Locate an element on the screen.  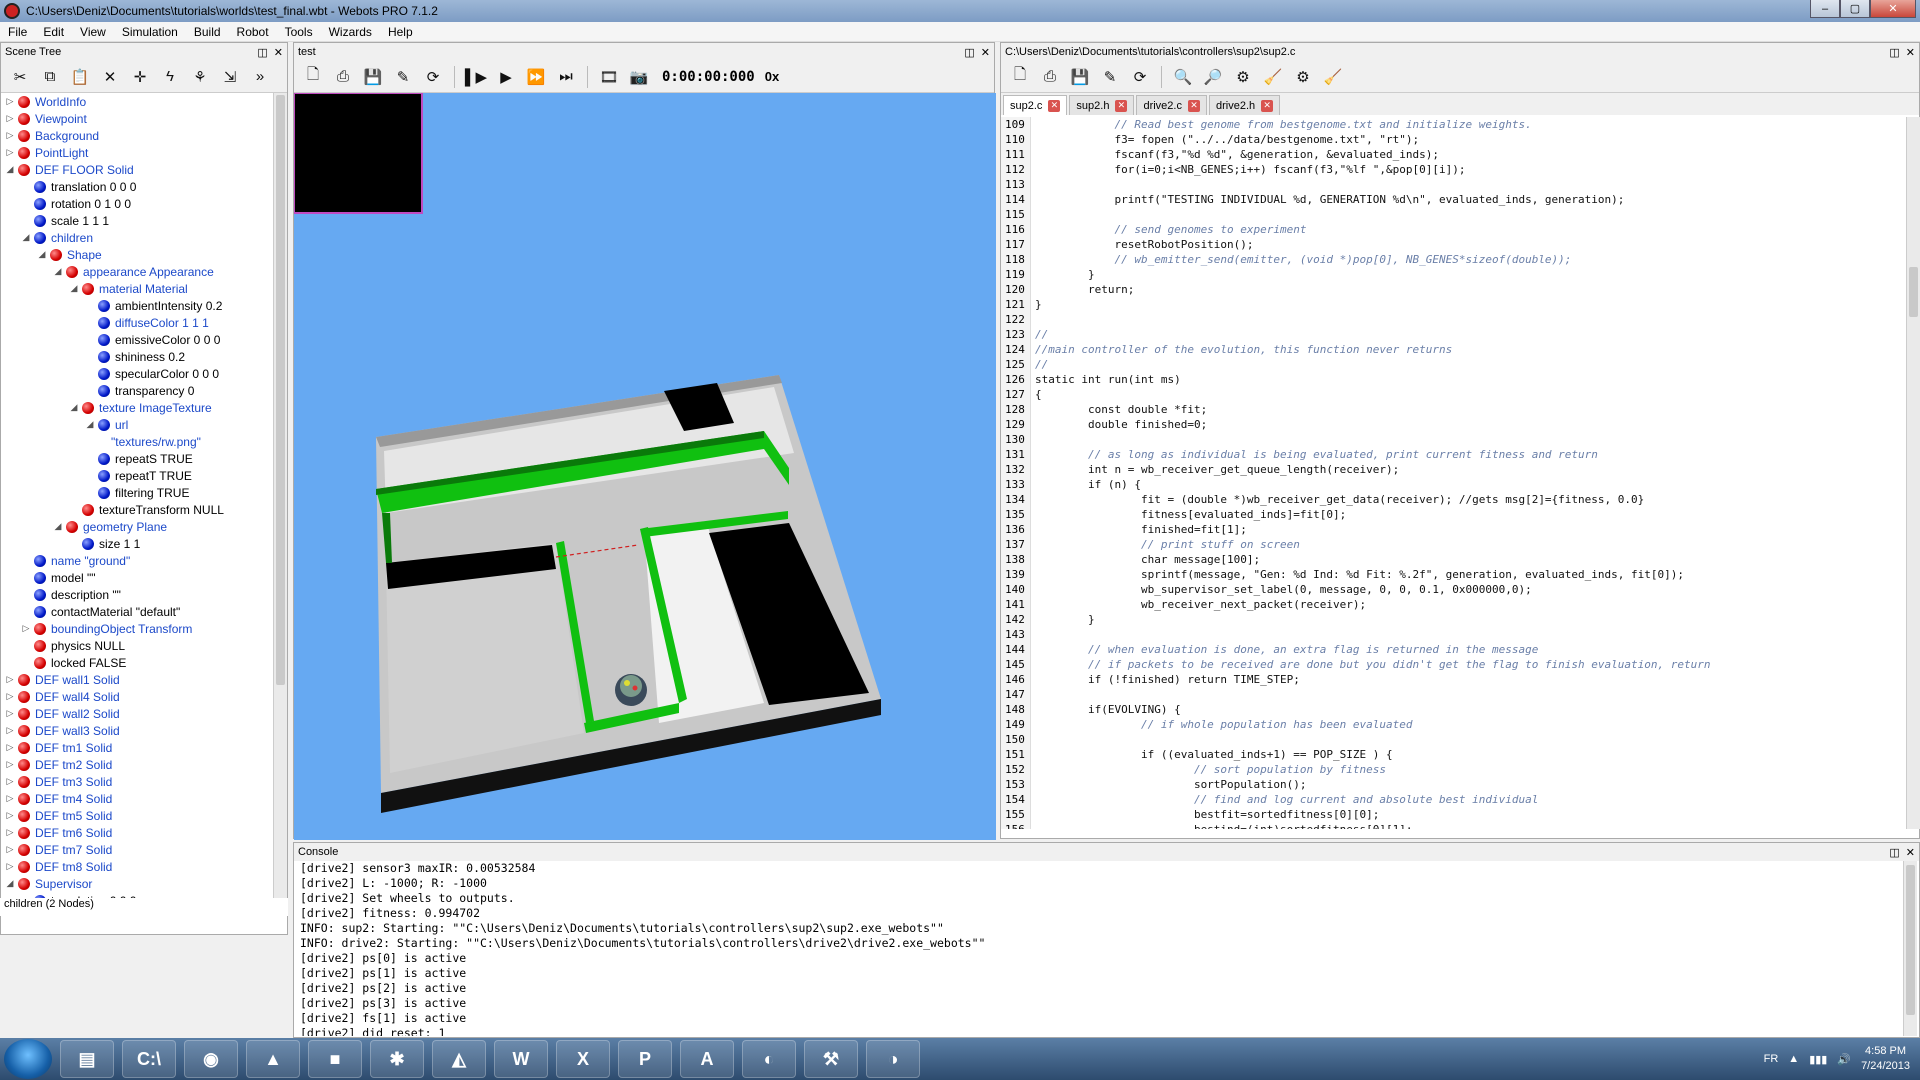
tree-node: ▷ DEF tm6 Solid is located at coordinates (137, 832).